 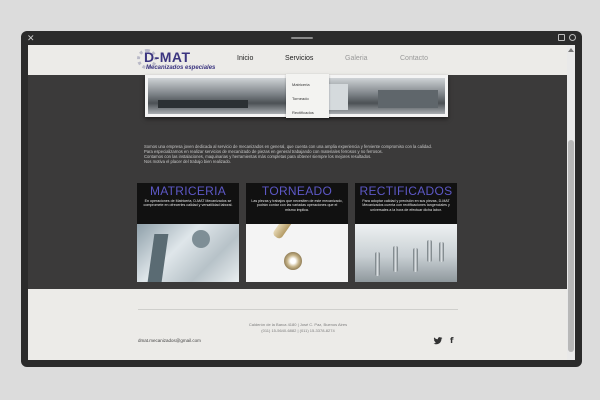 I want to click on logo-title: D-MAT, so click(x=167, y=57).